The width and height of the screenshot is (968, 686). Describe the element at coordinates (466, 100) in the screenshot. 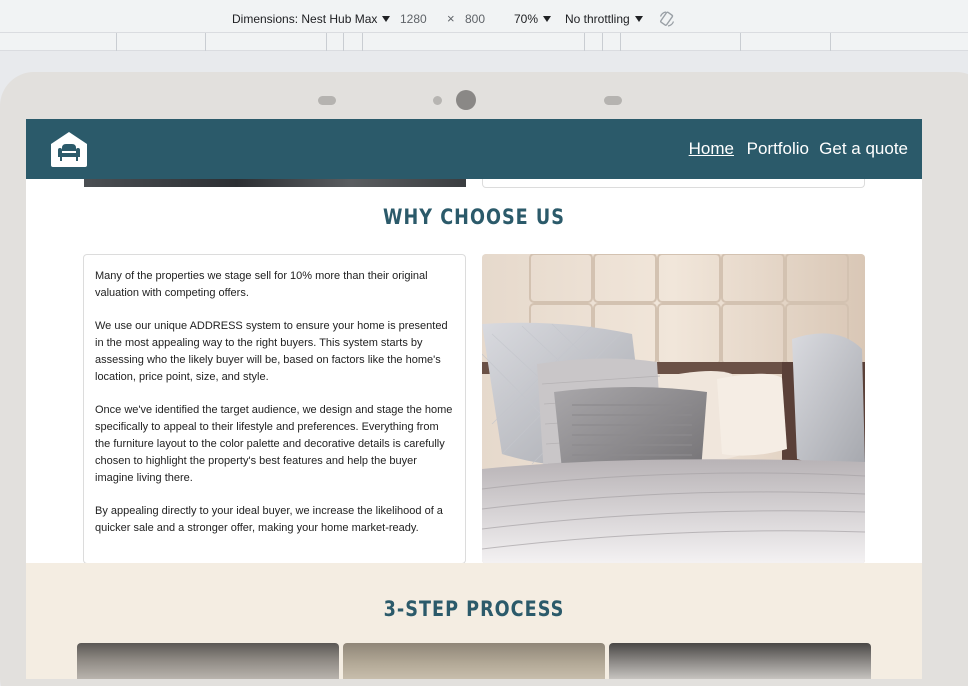

I see `device-camera` at that location.